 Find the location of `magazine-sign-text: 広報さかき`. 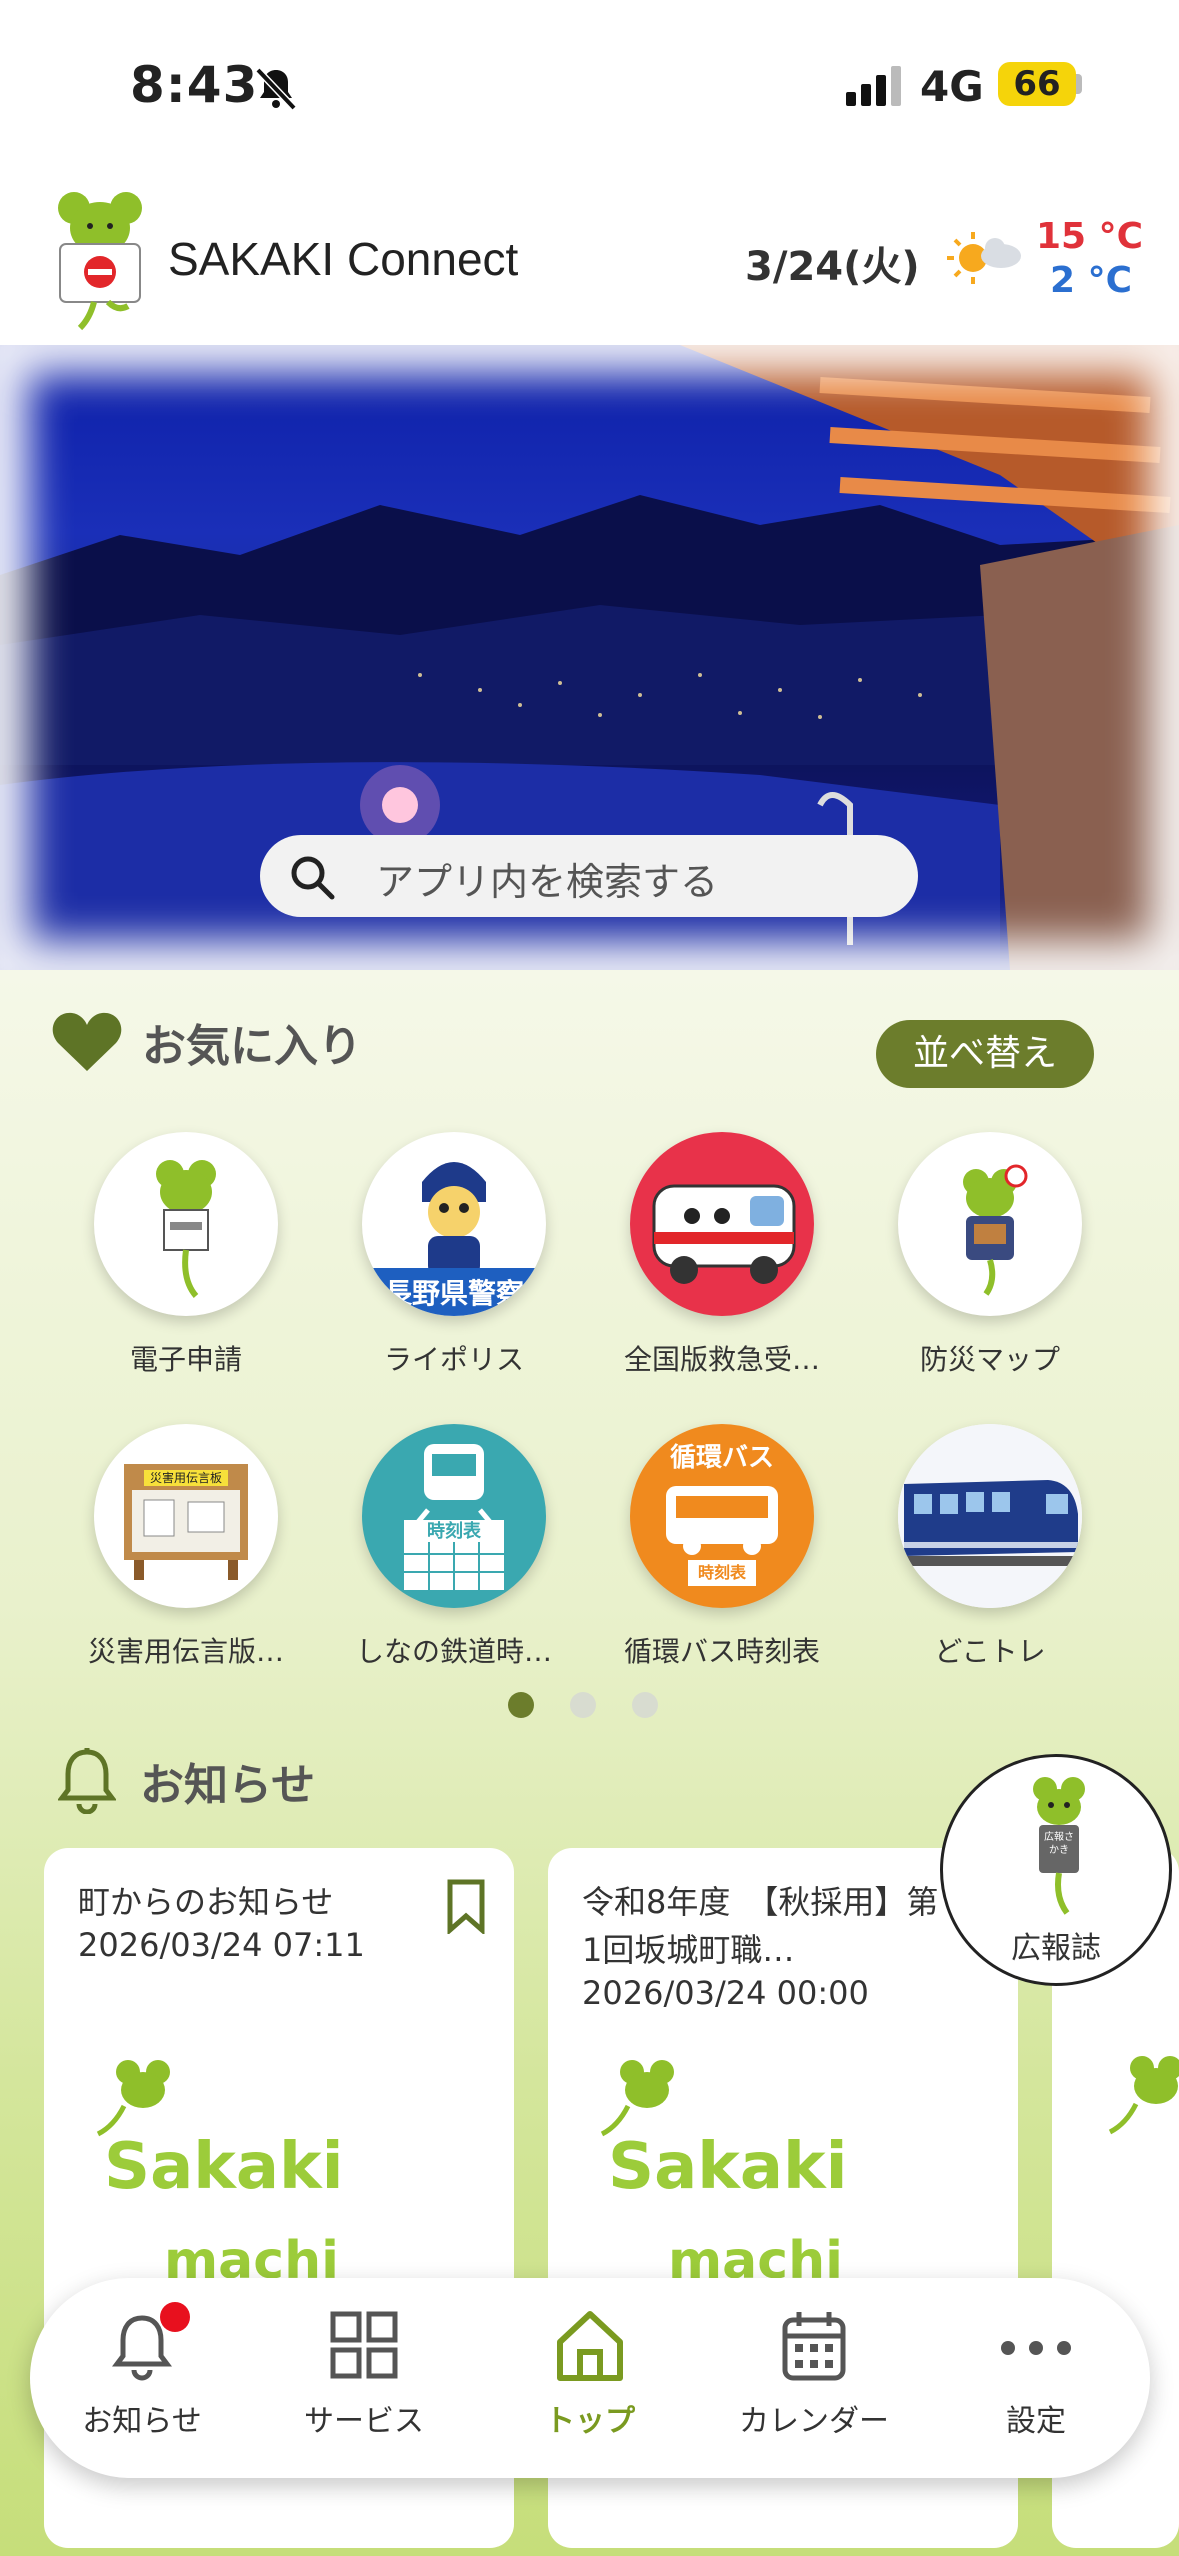

magazine-sign-text: 広報さかき is located at coordinates (1059, 1844).